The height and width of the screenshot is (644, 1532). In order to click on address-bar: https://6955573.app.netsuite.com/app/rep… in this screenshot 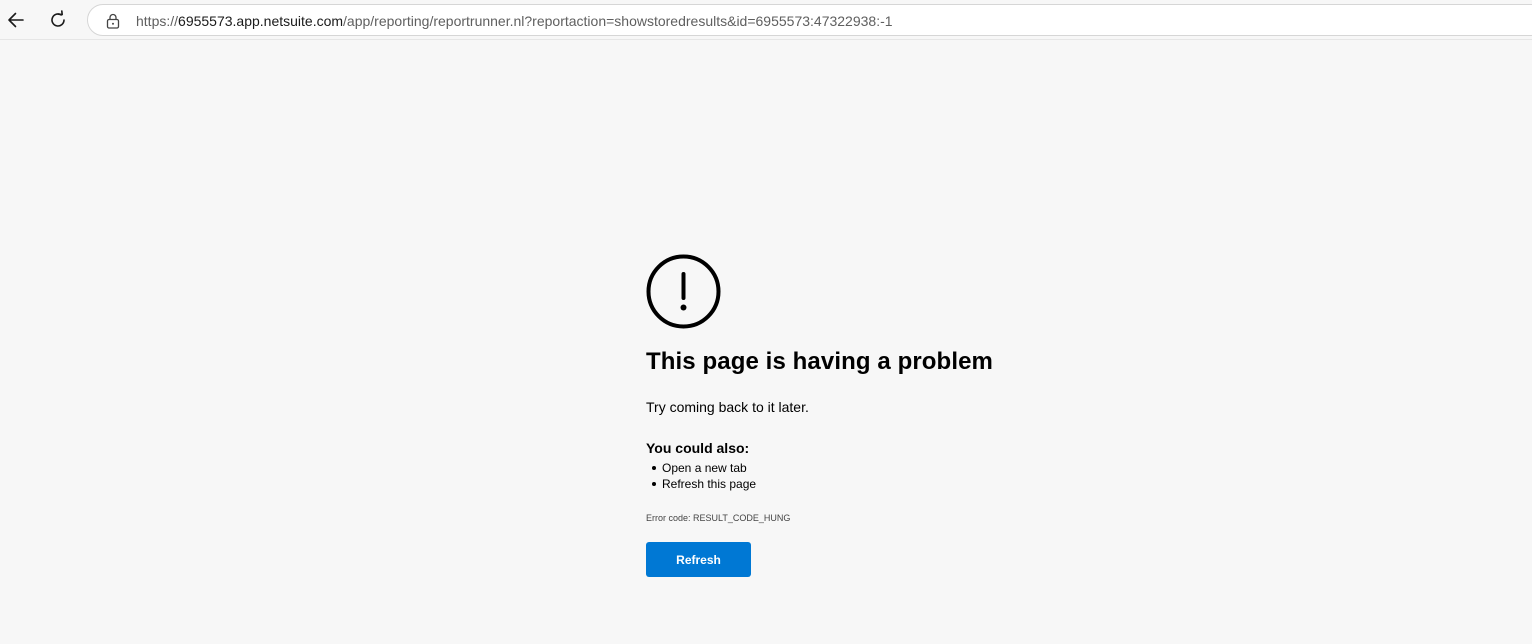, I will do `click(809, 20)`.